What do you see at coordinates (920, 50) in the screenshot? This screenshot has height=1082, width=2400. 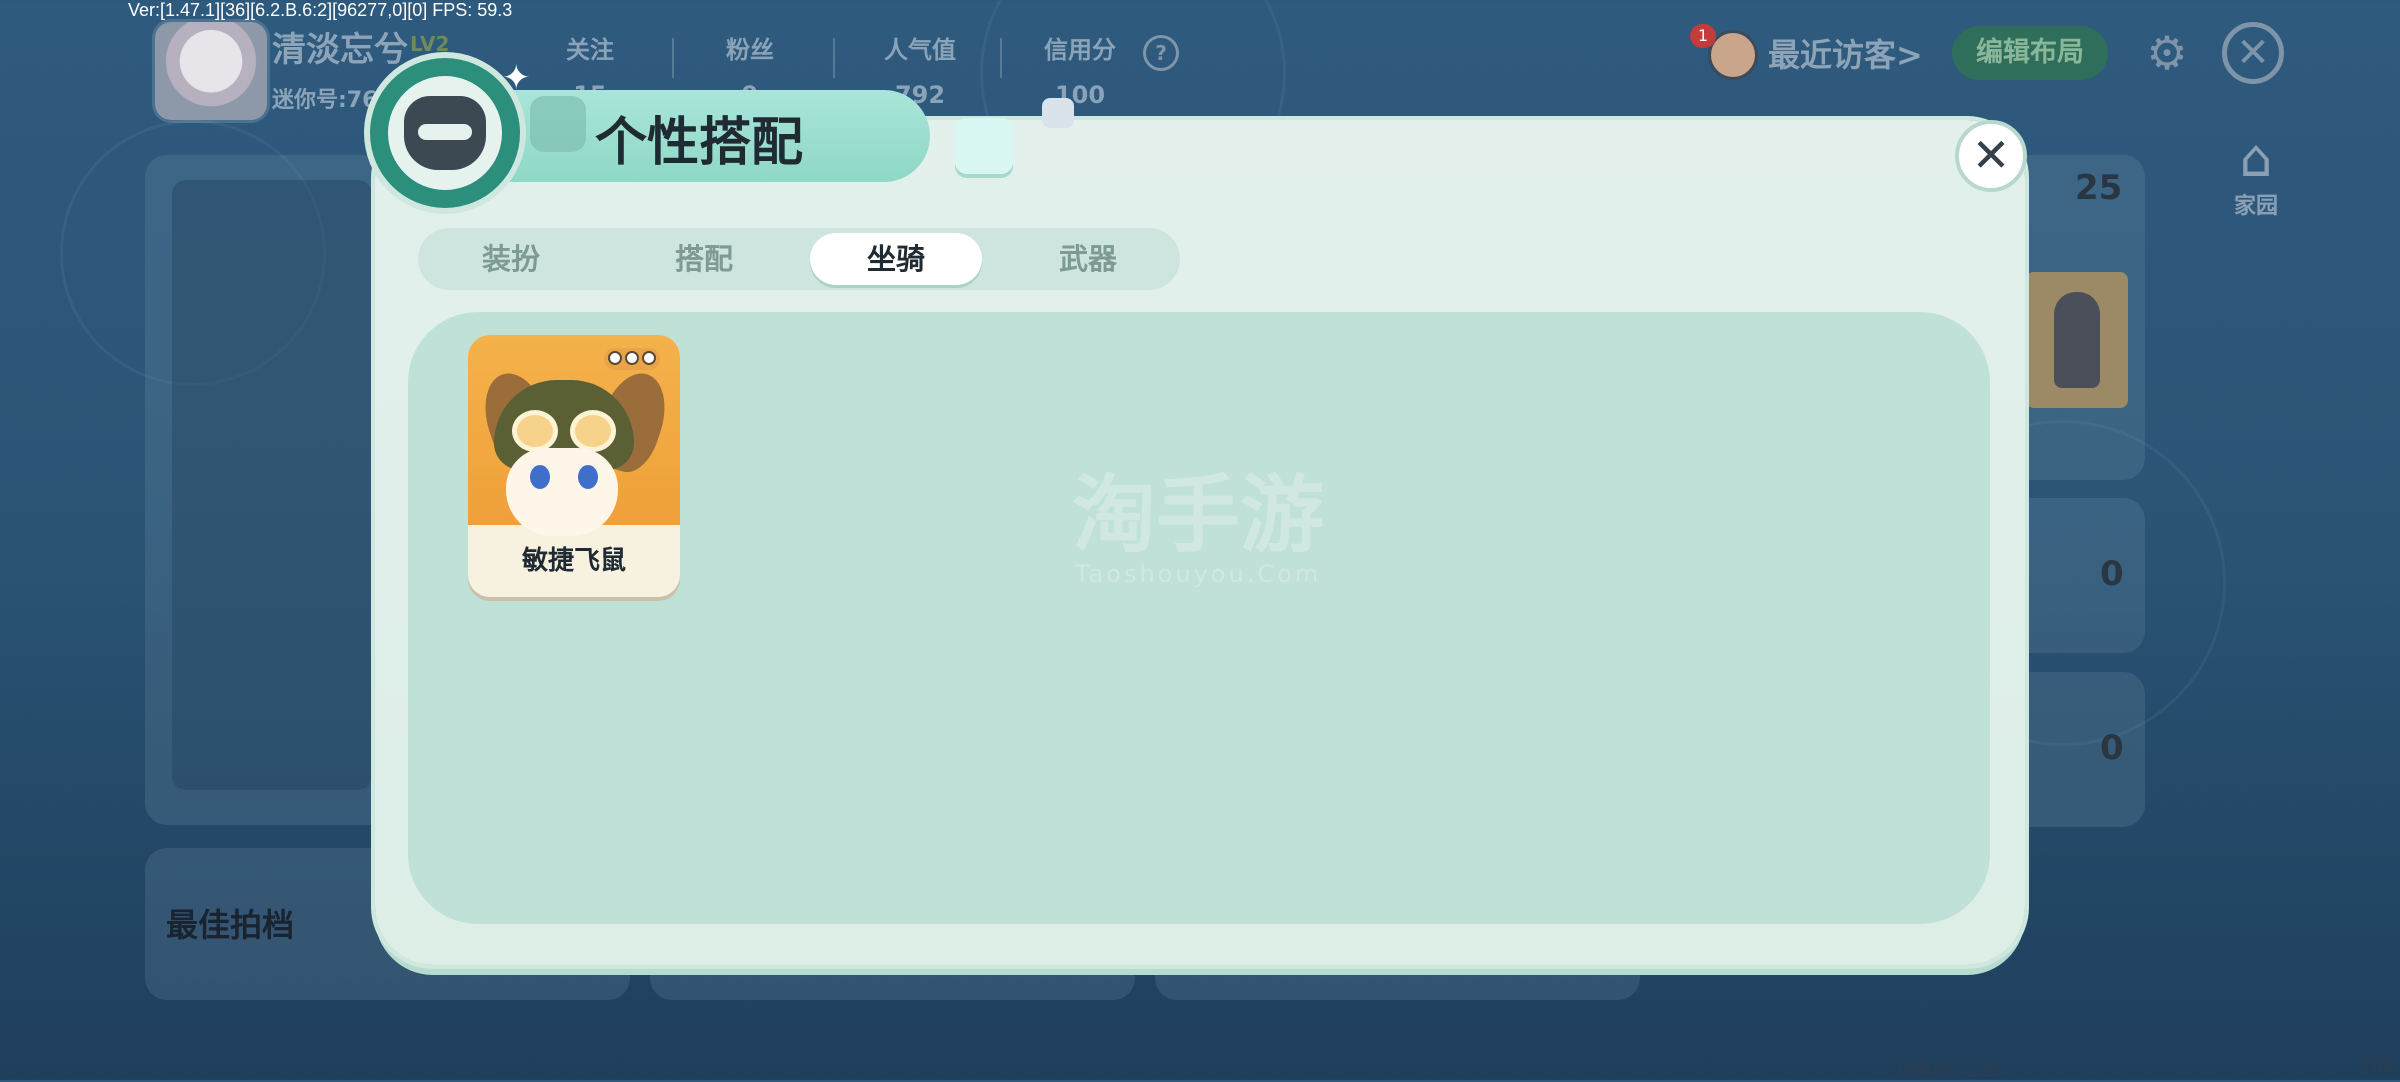 I see `stat-label: 人气值` at bounding box center [920, 50].